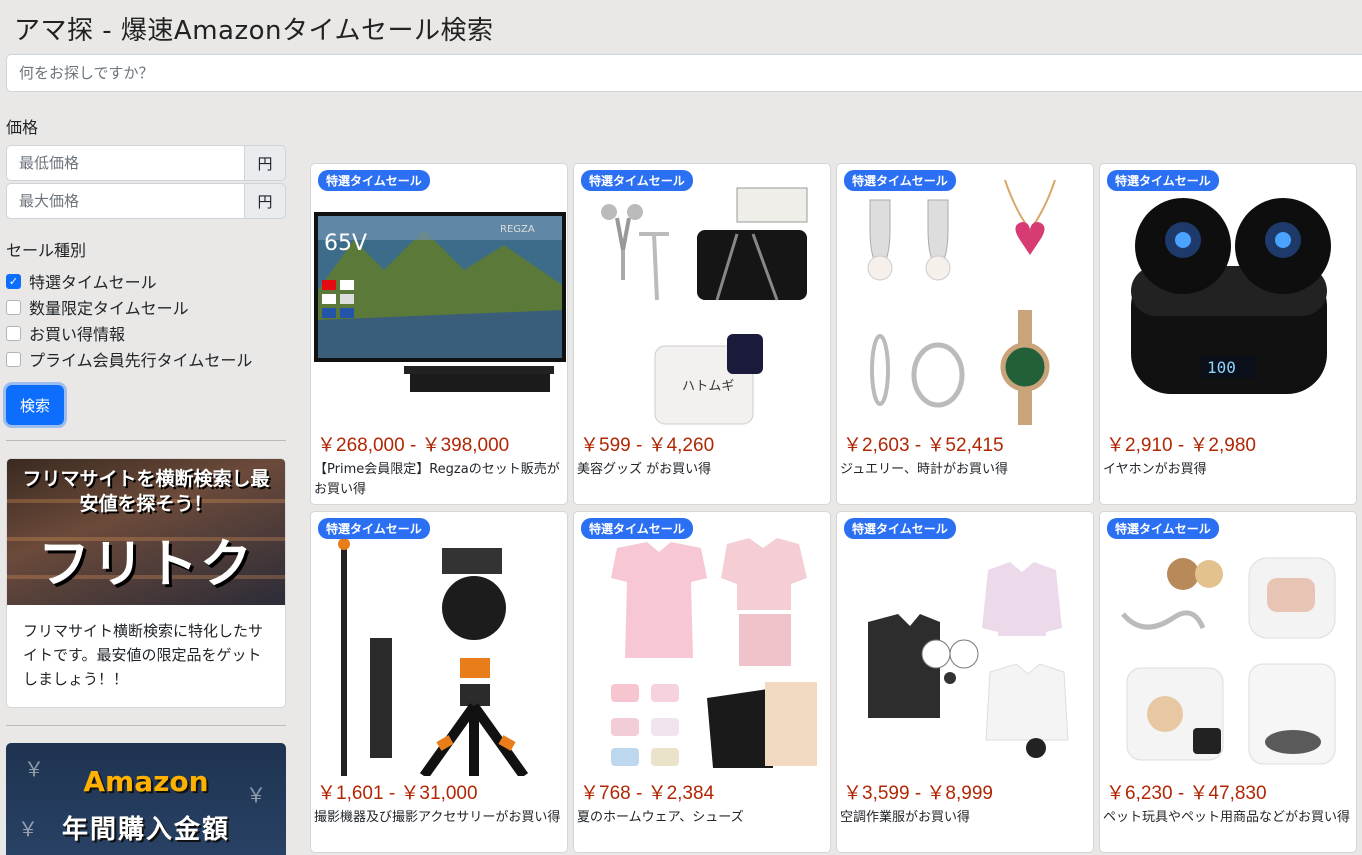 The width and height of the screenshot is (1362, 855). I want to click on check-icon: ✓, so click(13, 281).